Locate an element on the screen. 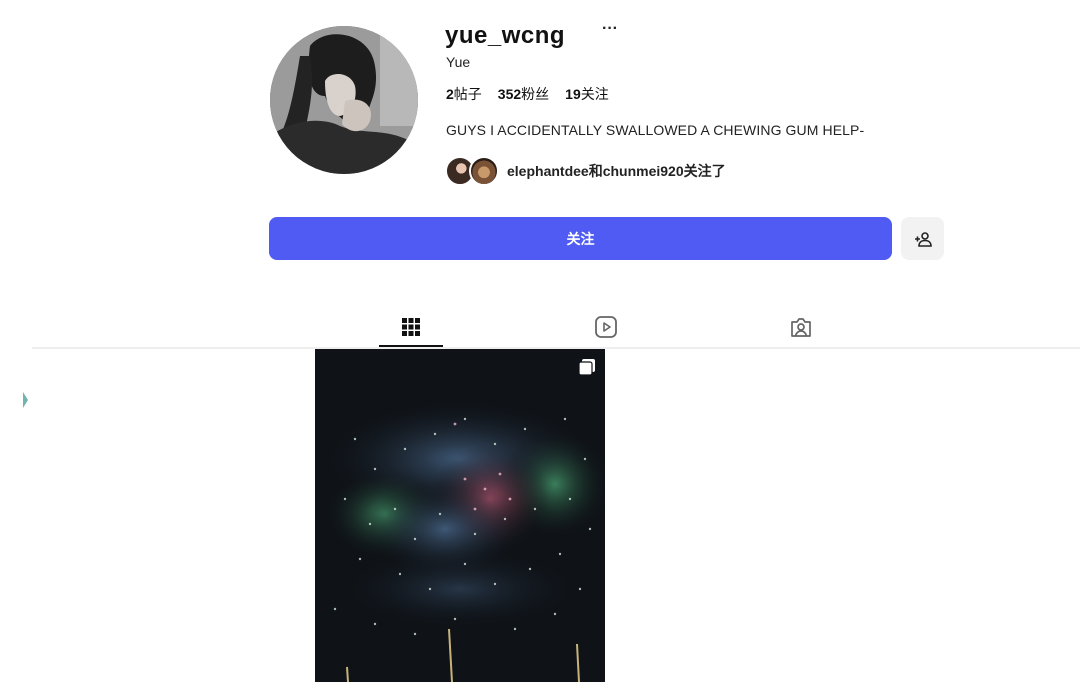 The image size is (1080, 682). follow-button: 关注 is located at coordinates (580, 238).